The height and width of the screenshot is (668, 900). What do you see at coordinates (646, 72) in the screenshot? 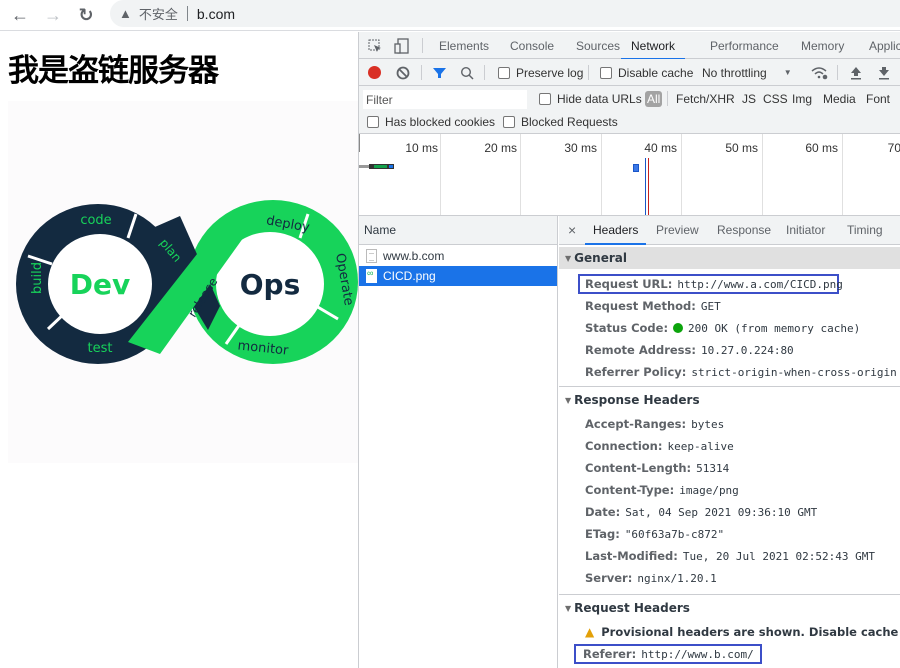
I see `disable-cache-checkbox: Disable cache` at bounding box center [646, 72].